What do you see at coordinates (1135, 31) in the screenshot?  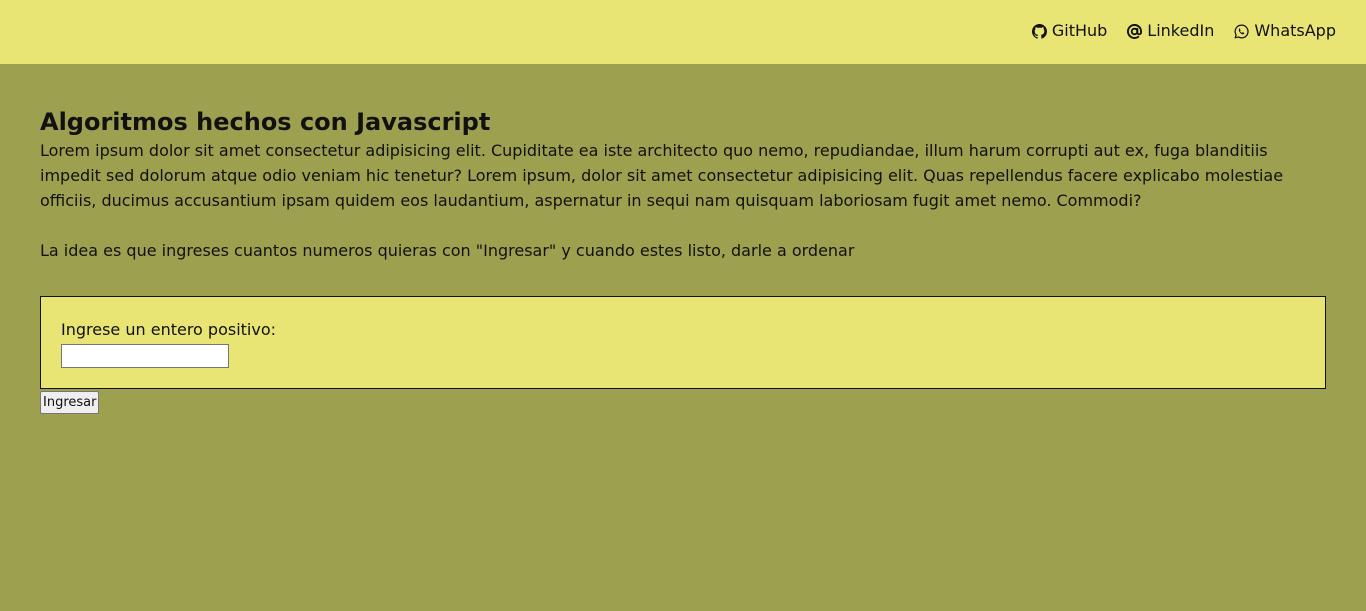 I see `at-icon` at bounding box center [1135, 31].